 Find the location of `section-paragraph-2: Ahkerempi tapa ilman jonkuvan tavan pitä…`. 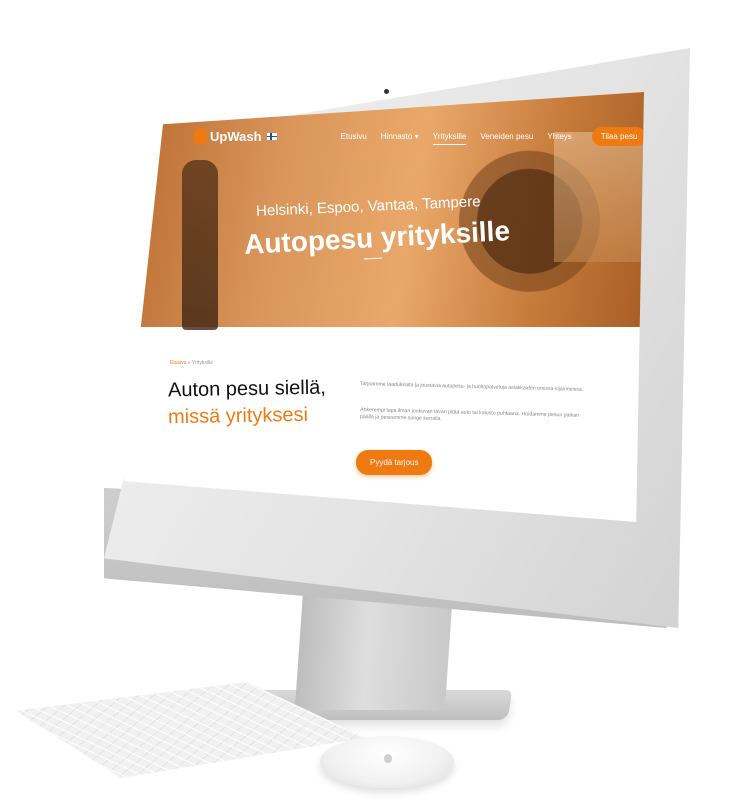

section-paragraph-2: Ahkerempi tapa ilman jonkuvan tavan pitä… is located at coordinates (469, 414).